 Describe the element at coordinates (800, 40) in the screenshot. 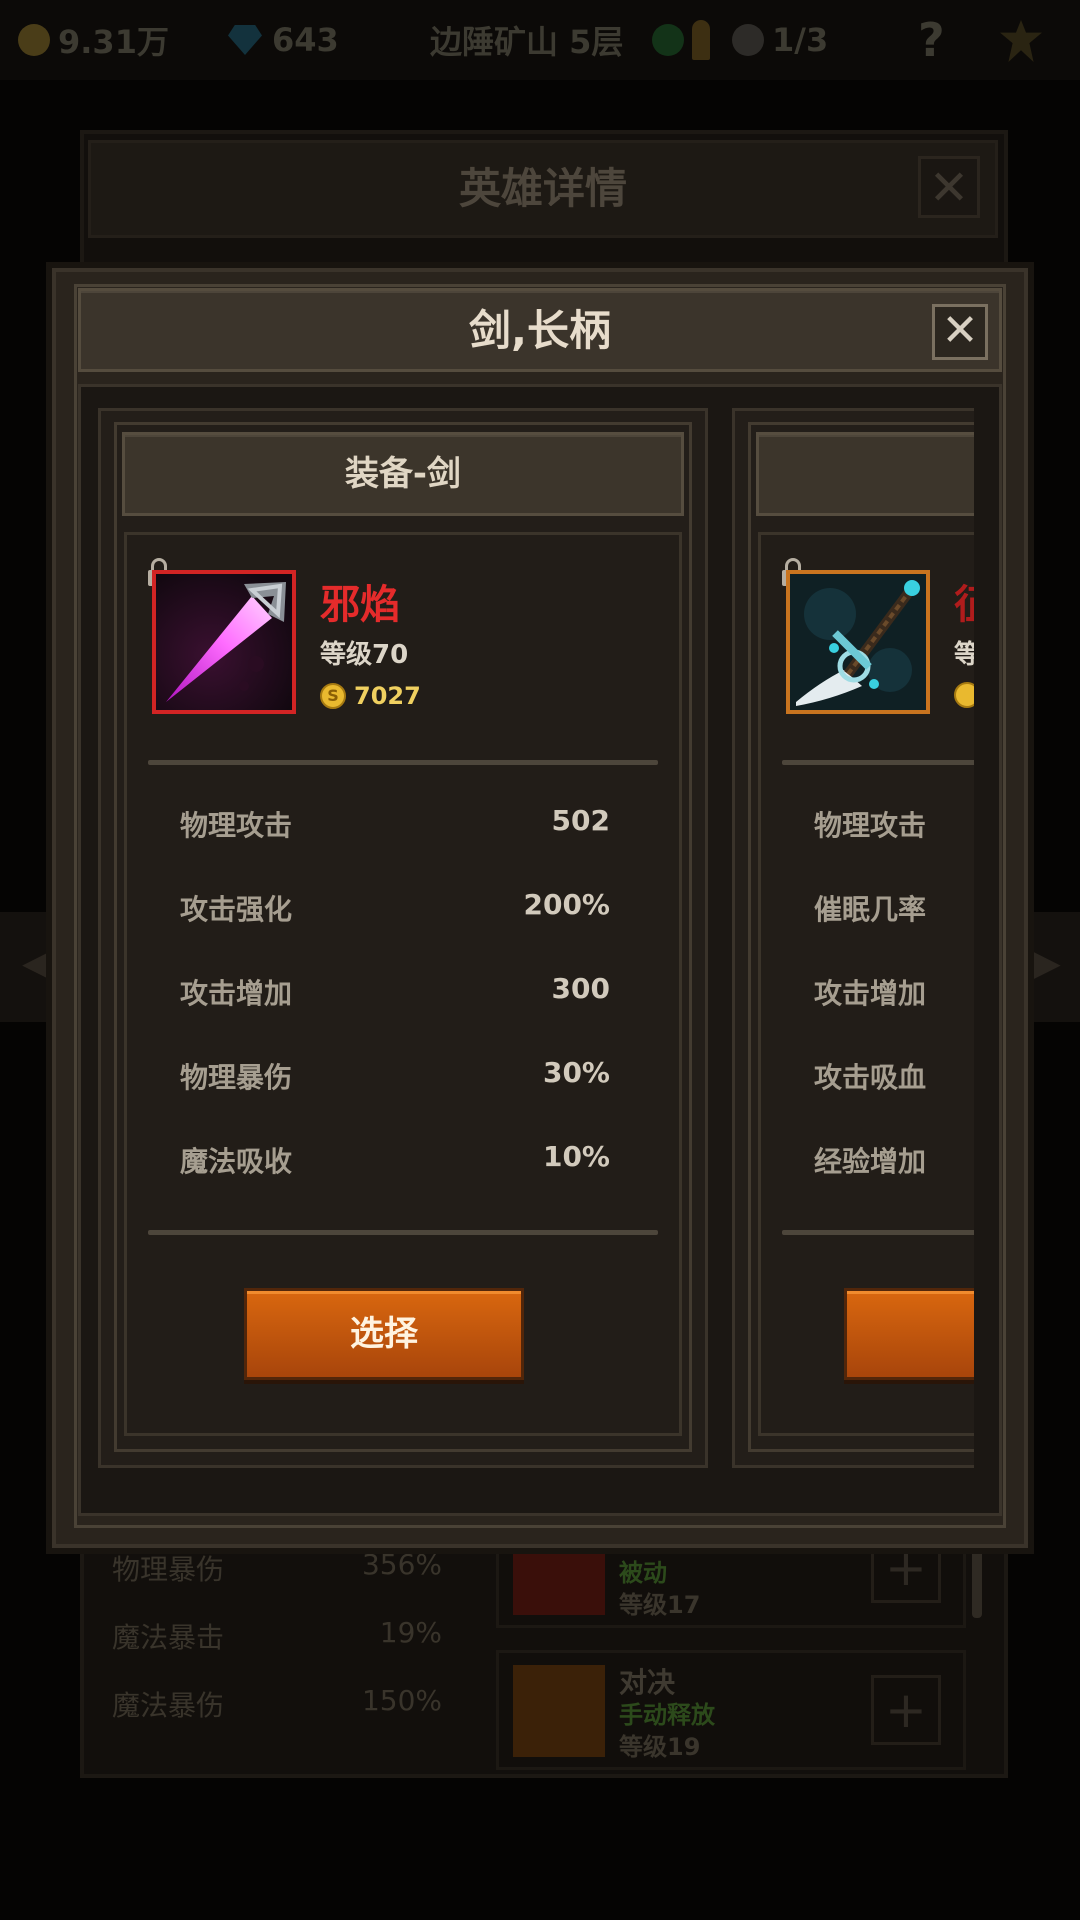

I see `skull-count: 1/3` at that location.